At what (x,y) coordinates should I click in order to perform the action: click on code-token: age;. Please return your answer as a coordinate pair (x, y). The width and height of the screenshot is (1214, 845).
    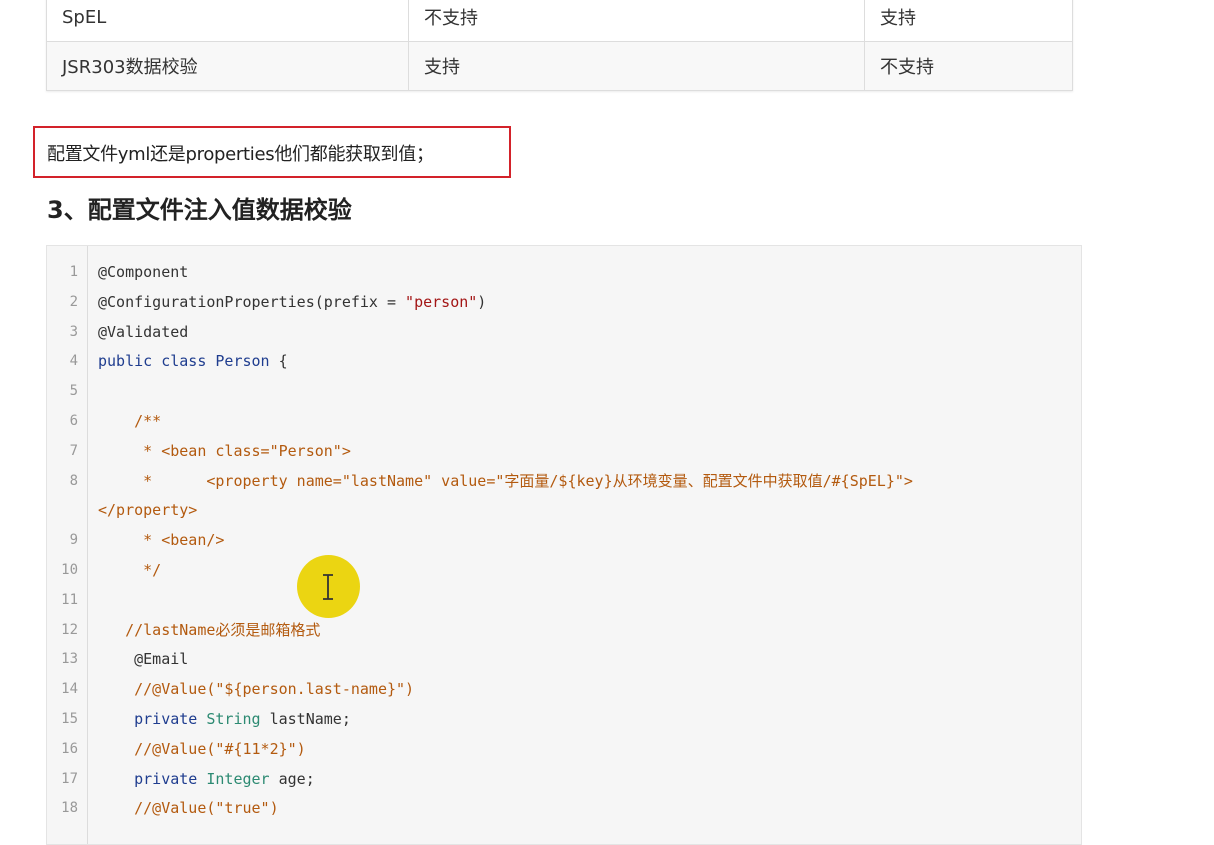
    Looking at the image, I should click on (292, 778).